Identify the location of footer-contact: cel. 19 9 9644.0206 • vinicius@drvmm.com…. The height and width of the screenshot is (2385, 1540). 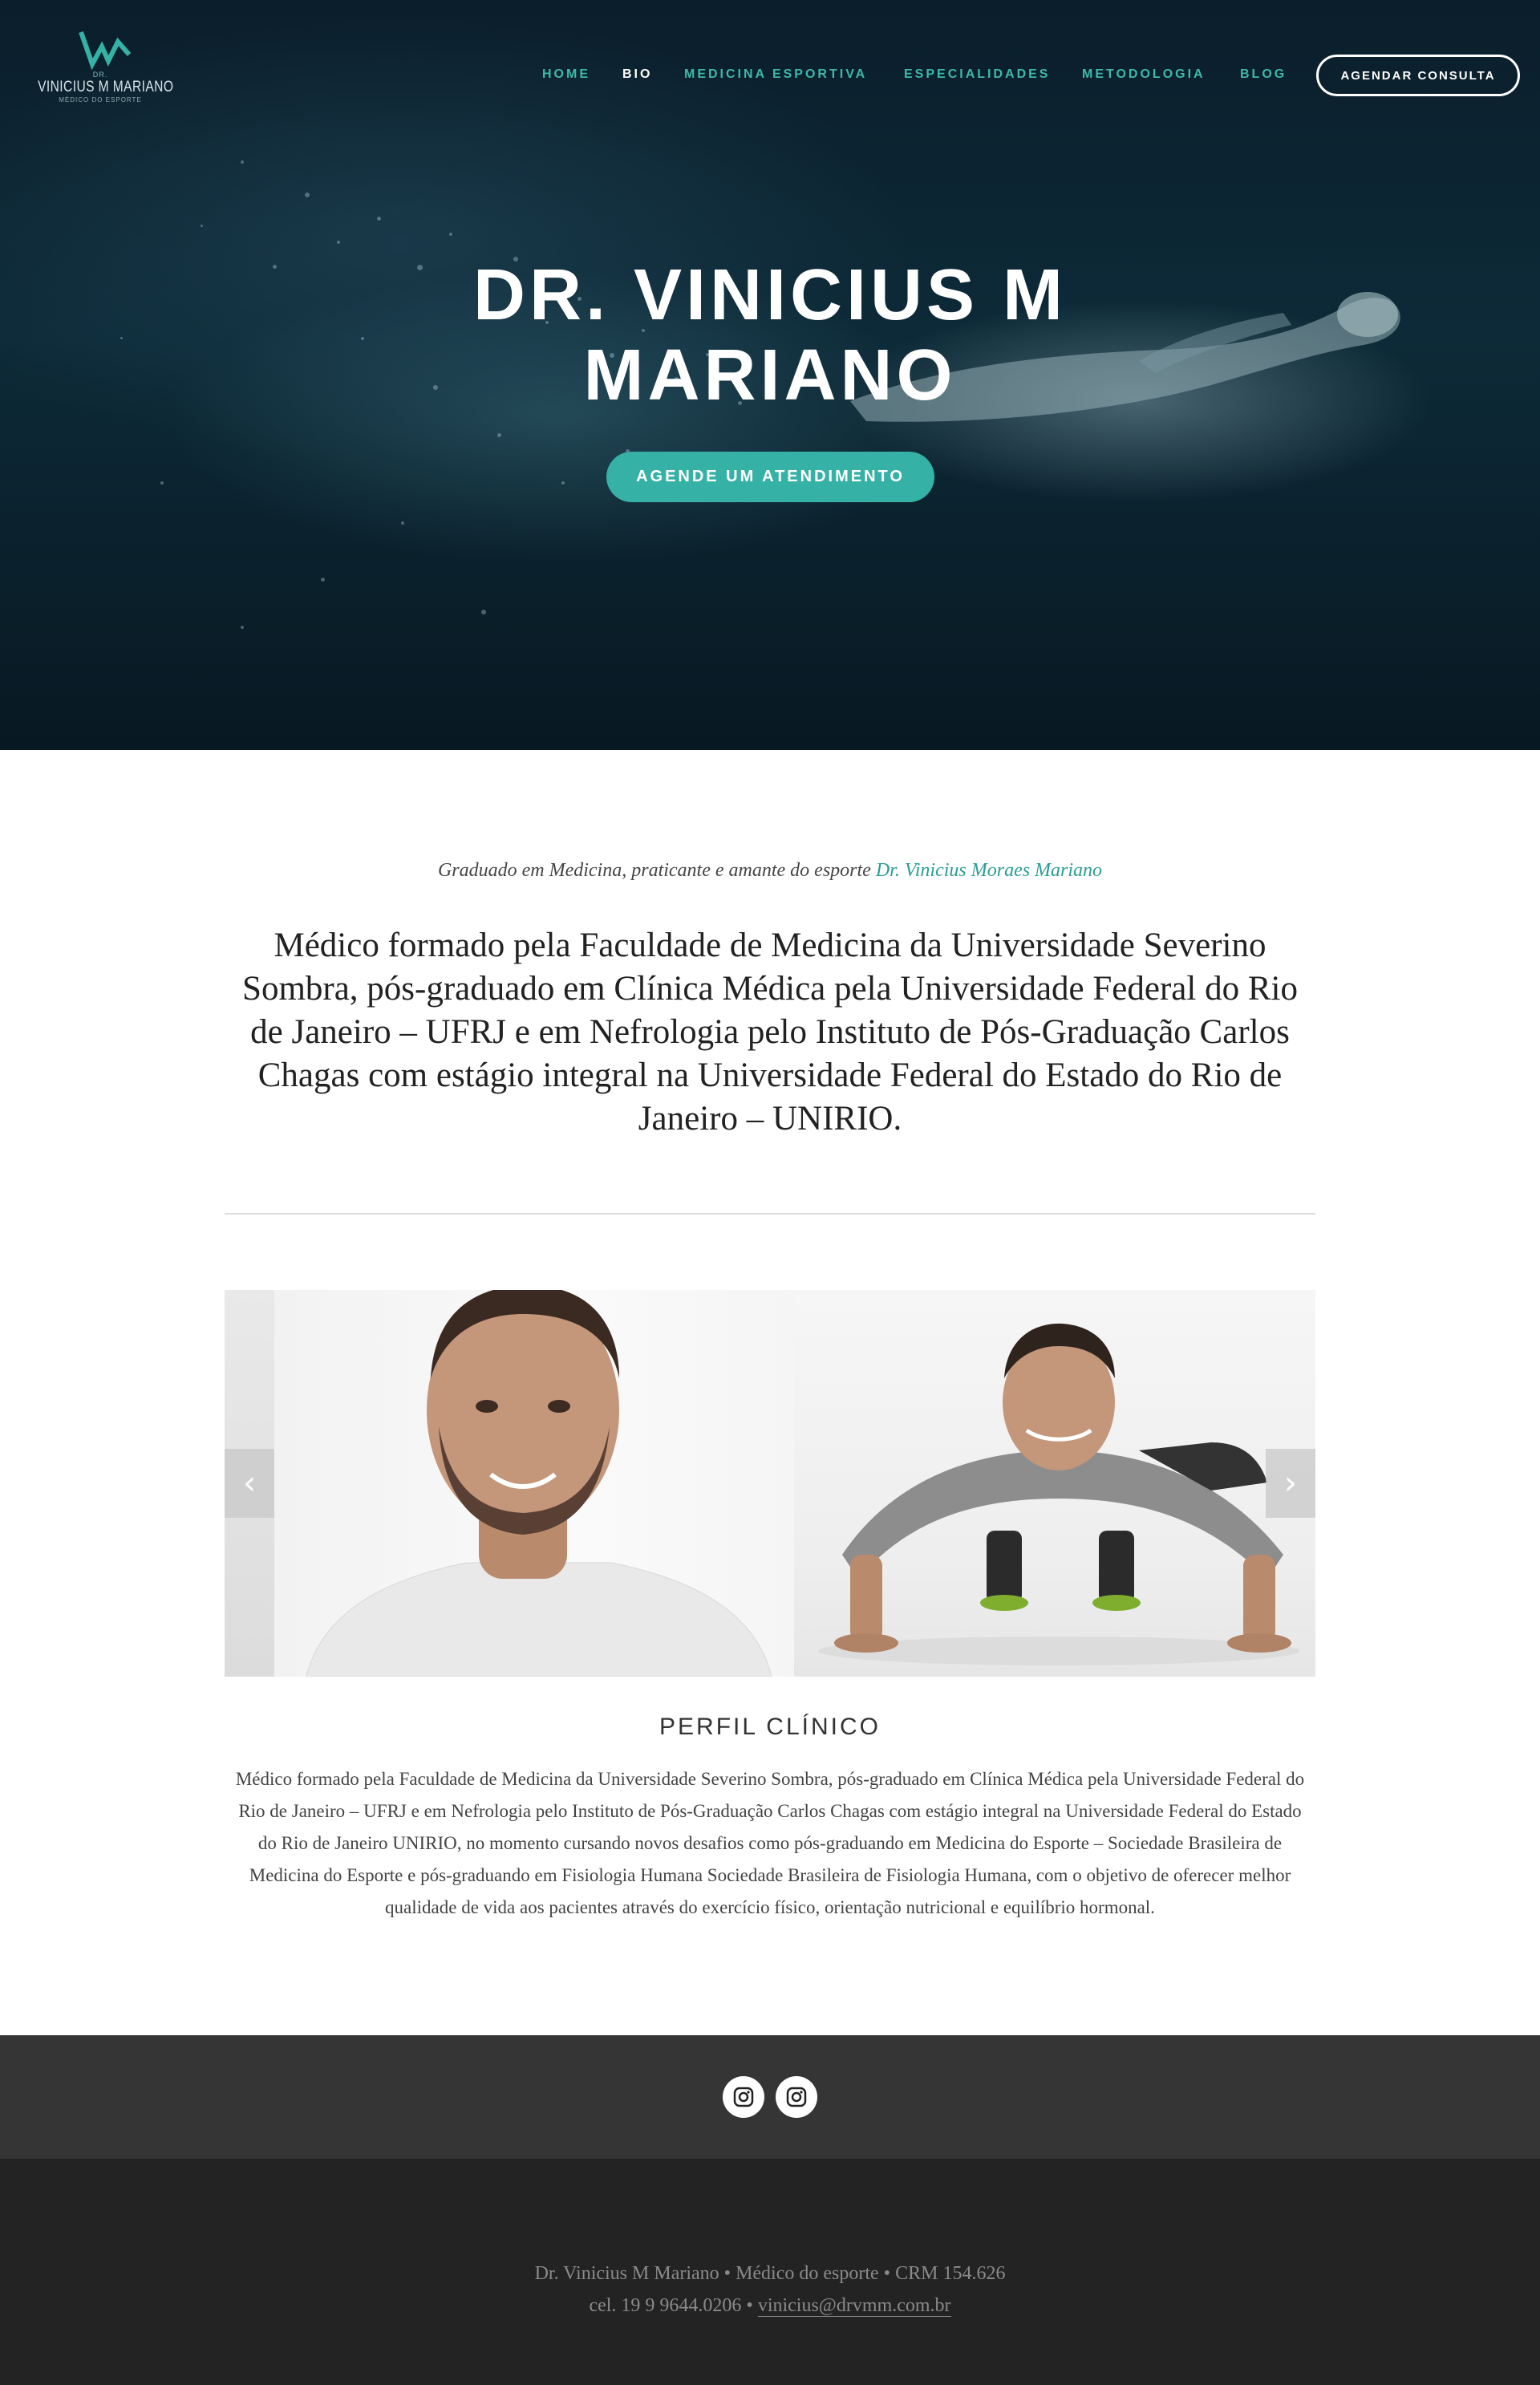
(770, 2306).